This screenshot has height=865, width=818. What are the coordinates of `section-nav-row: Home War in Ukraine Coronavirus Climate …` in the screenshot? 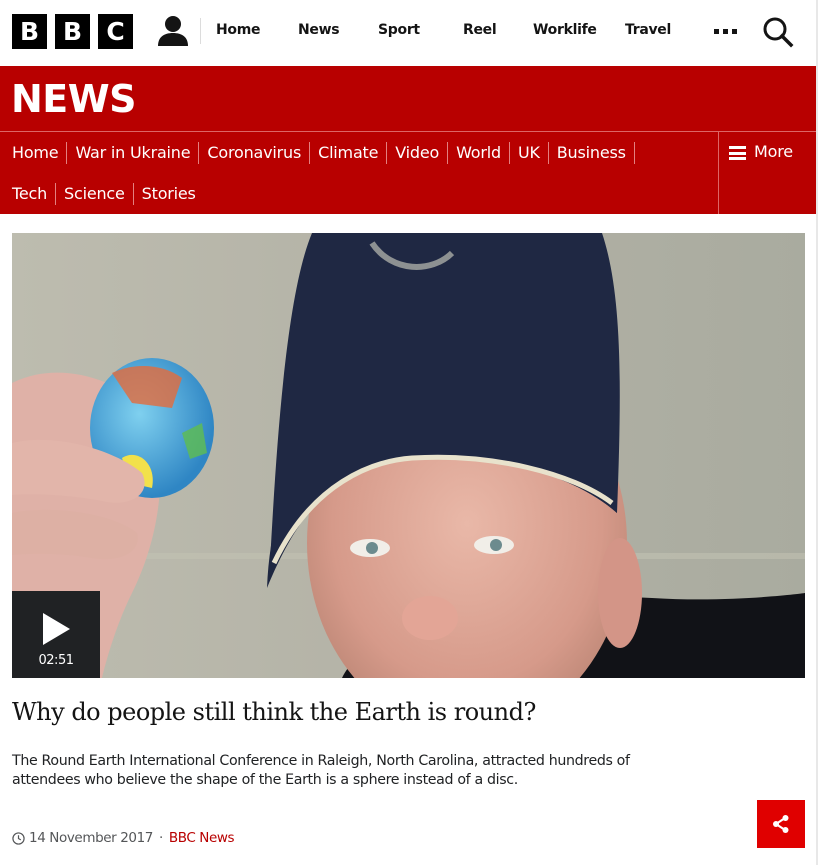 It's located at (317, 153).